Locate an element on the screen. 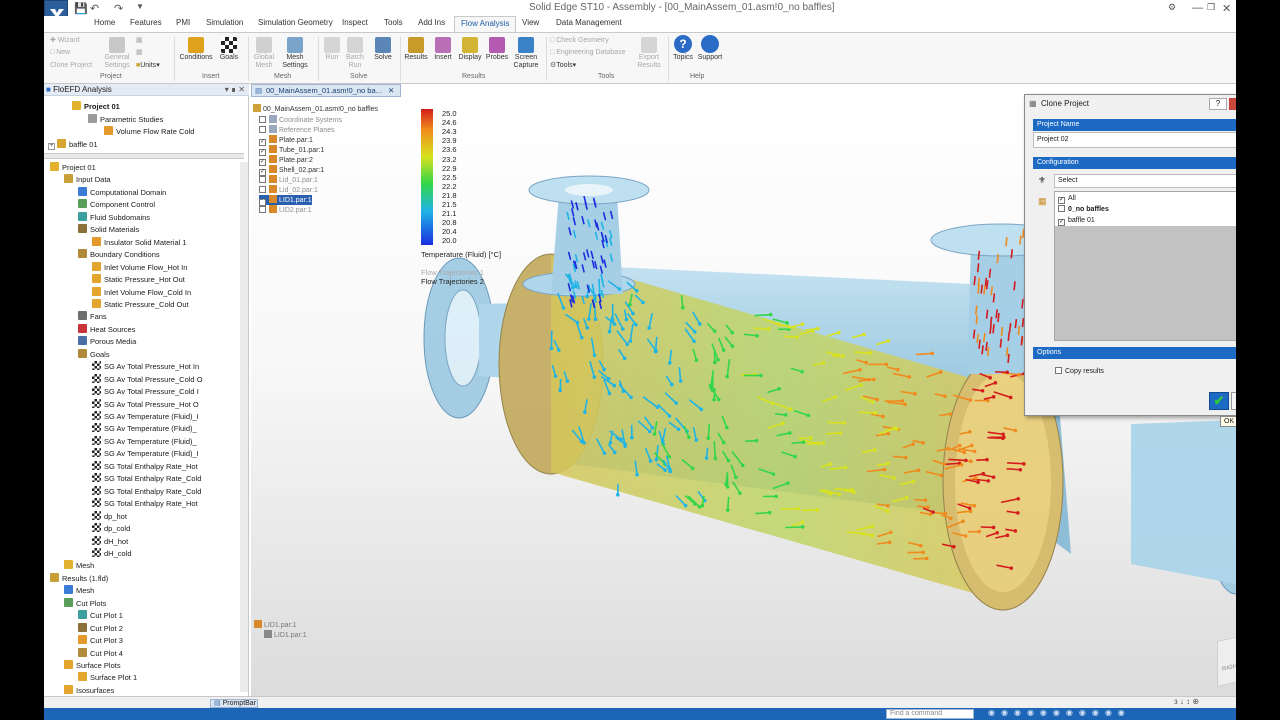 The height and width of the screenshot is (720, 1280). tree-node: Porous Media is located at coordinates (107, 342).